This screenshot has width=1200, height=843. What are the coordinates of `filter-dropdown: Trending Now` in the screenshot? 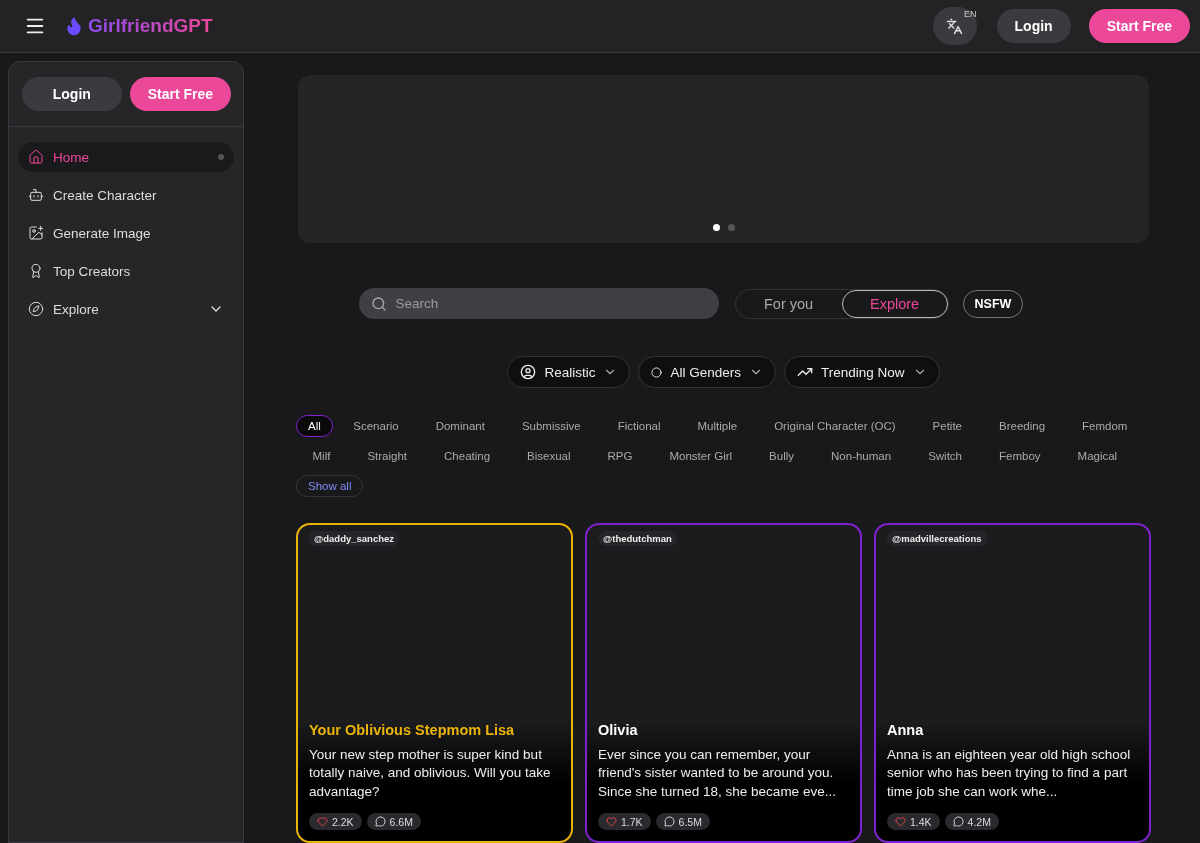 It's located at (862, 372).